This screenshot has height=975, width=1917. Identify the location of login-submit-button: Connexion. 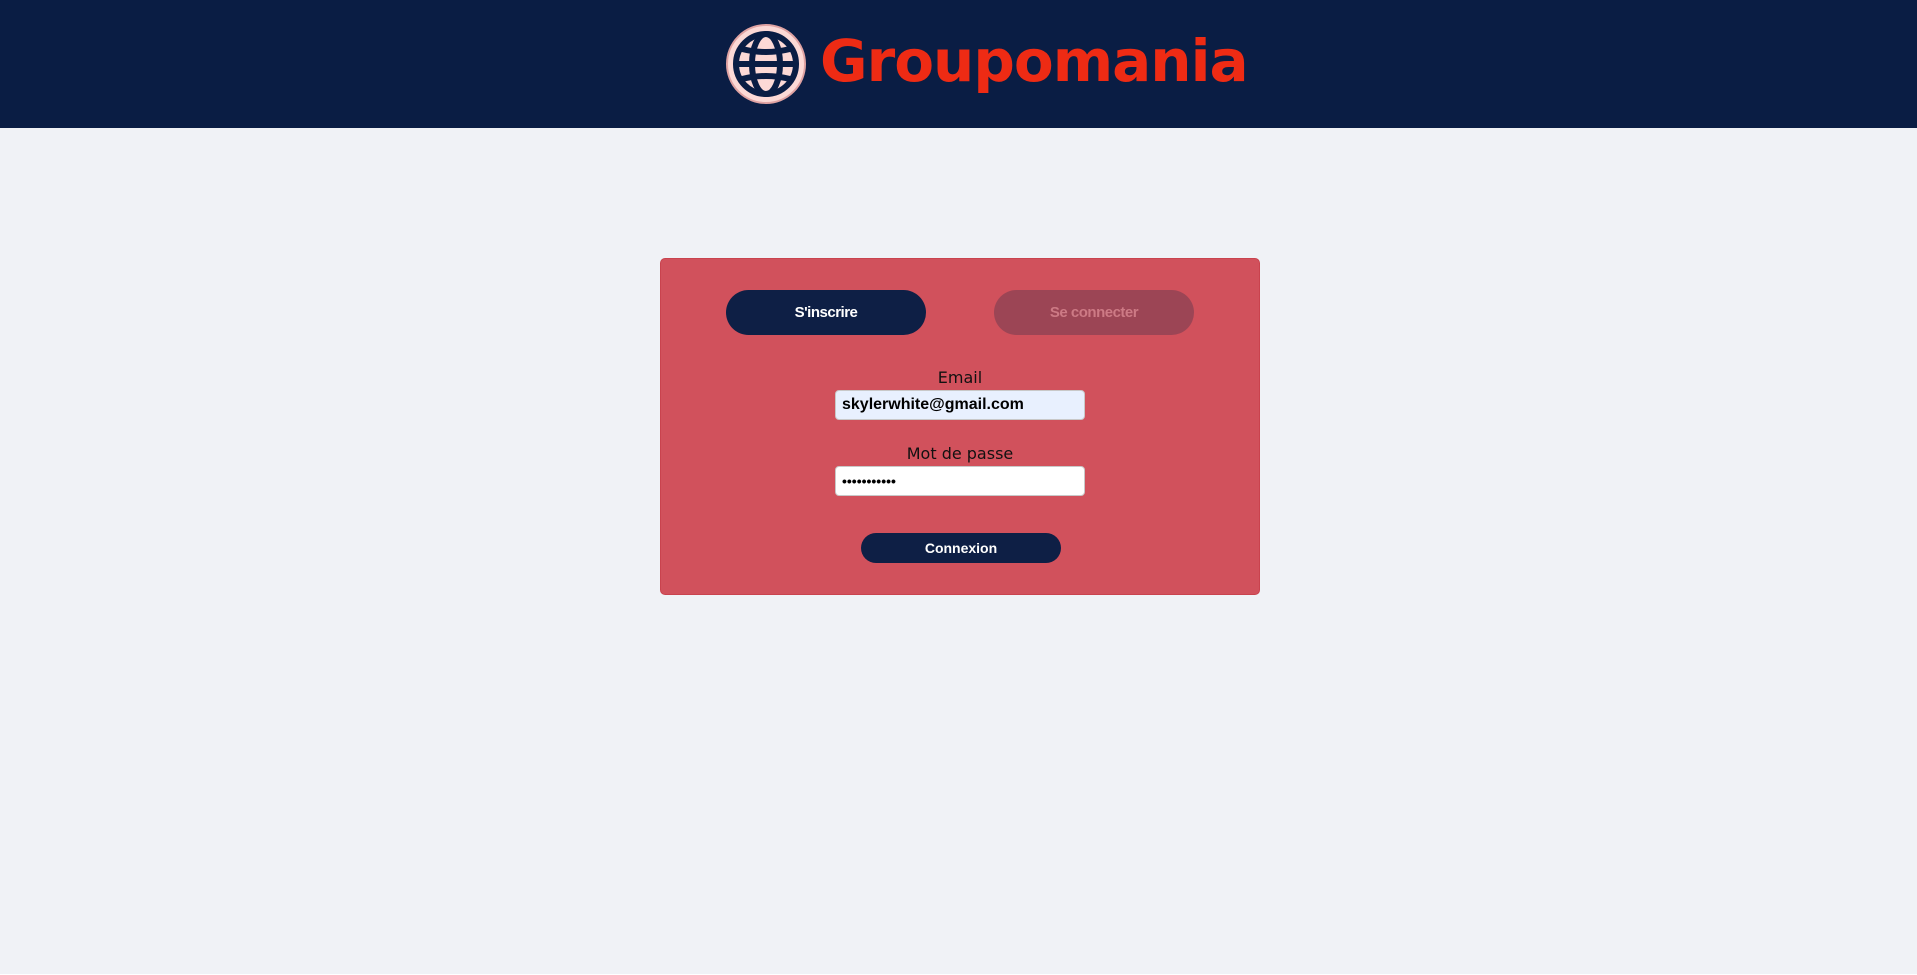
(961, 548).